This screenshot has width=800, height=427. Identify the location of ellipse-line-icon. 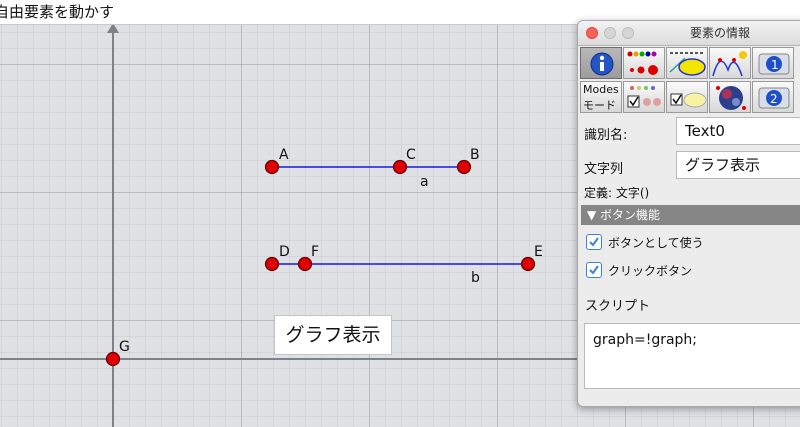
(687, 64).